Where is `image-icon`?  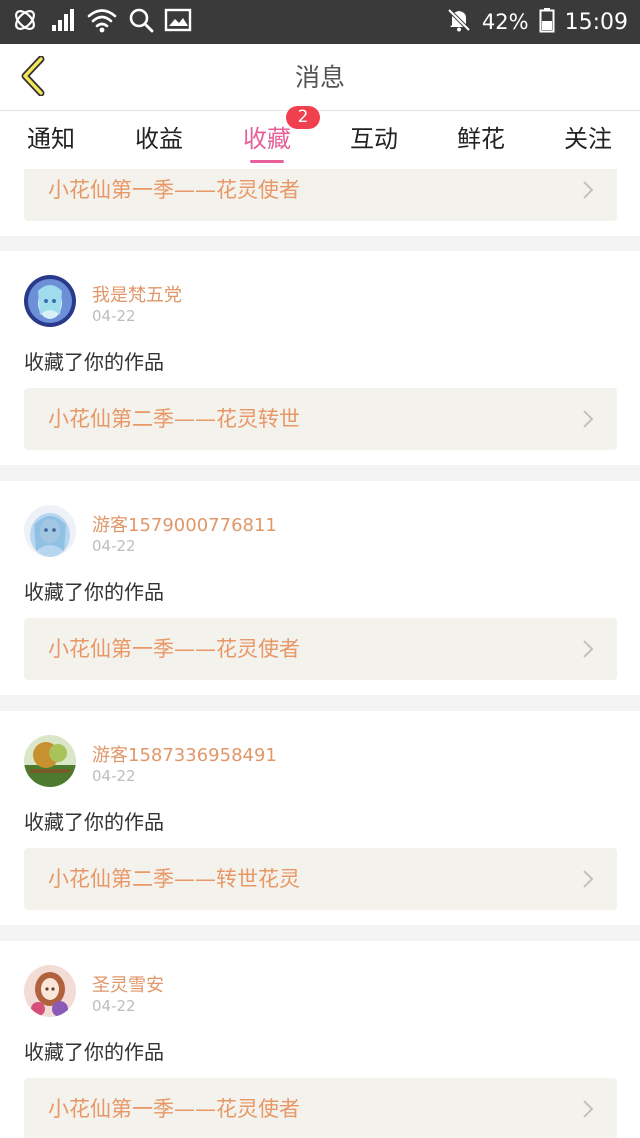
image-icon is located at coordinates (178, 22).